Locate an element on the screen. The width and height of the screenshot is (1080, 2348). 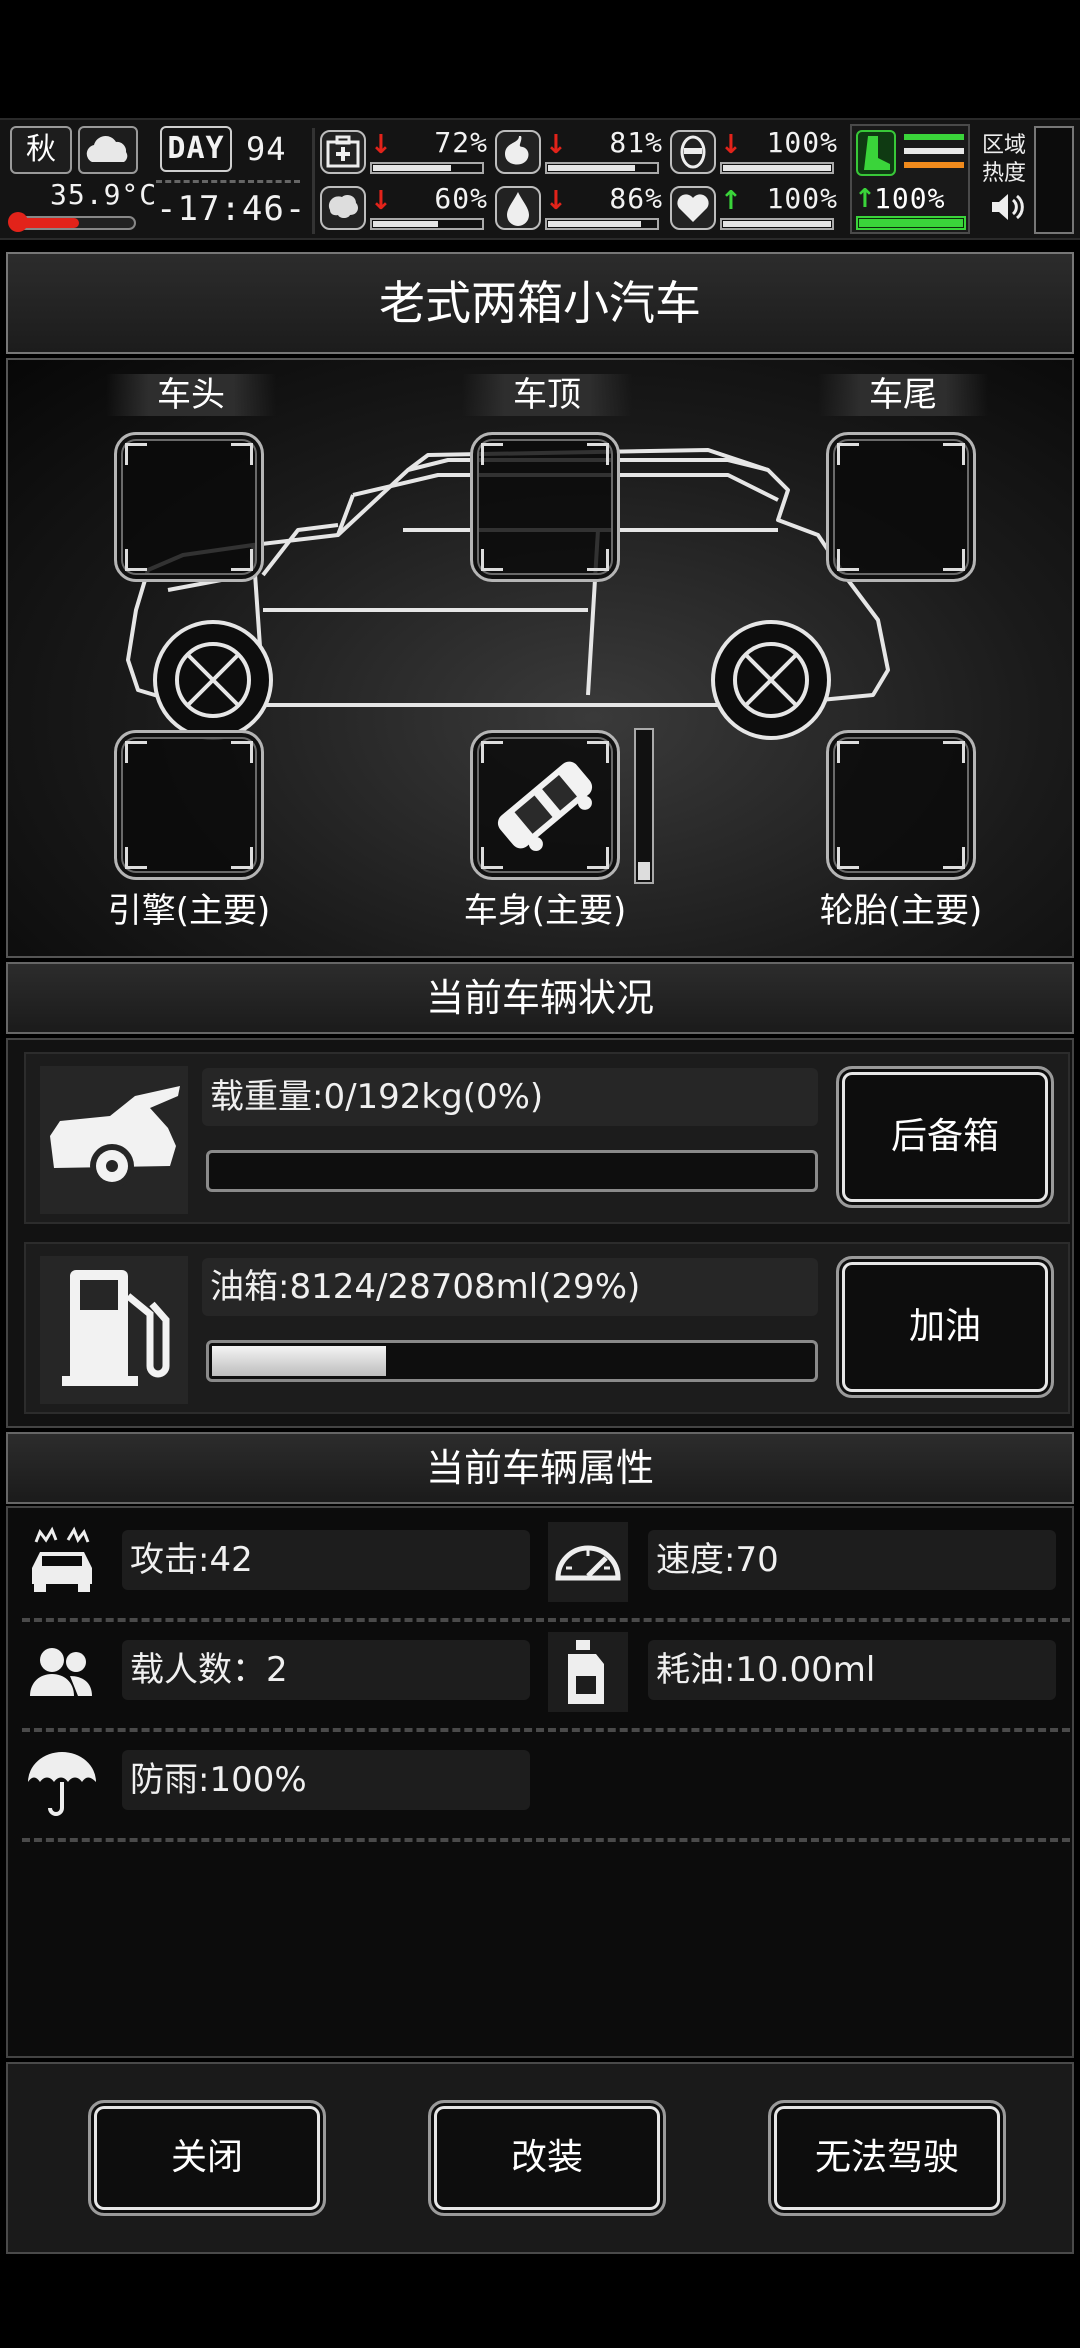
game-clock: -17:46- is located at coordinates (230, 206).